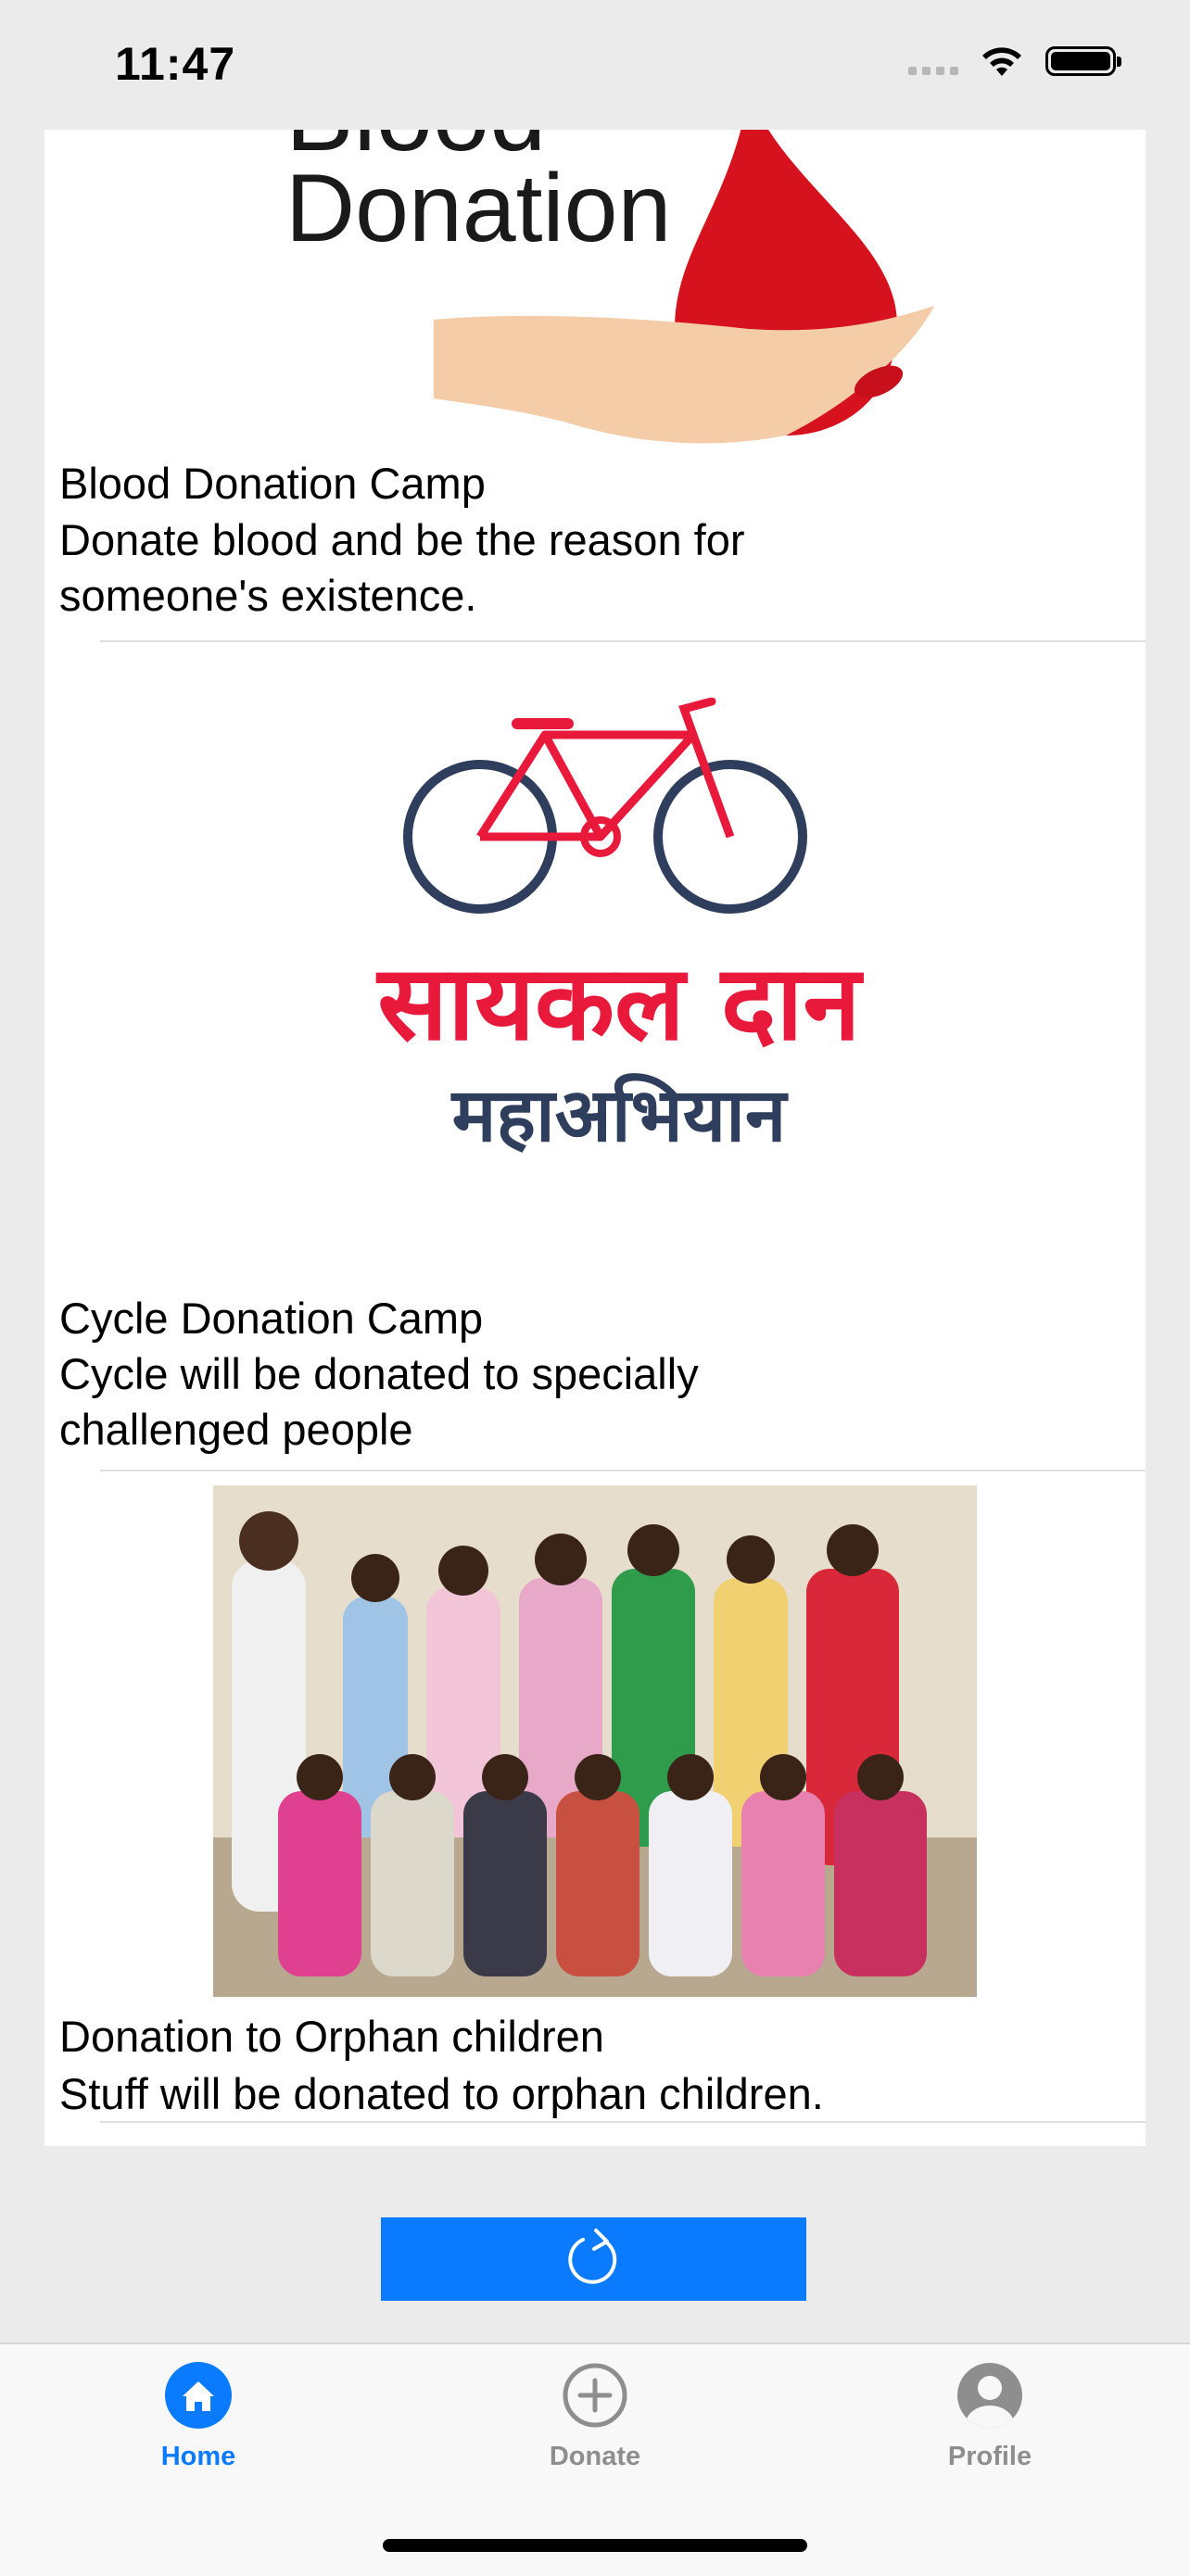 This screenshot has width=1190, height=2576. Describe the element at coordinates (595, 2545) in the screenshot. I see `home-indicator` at that location.